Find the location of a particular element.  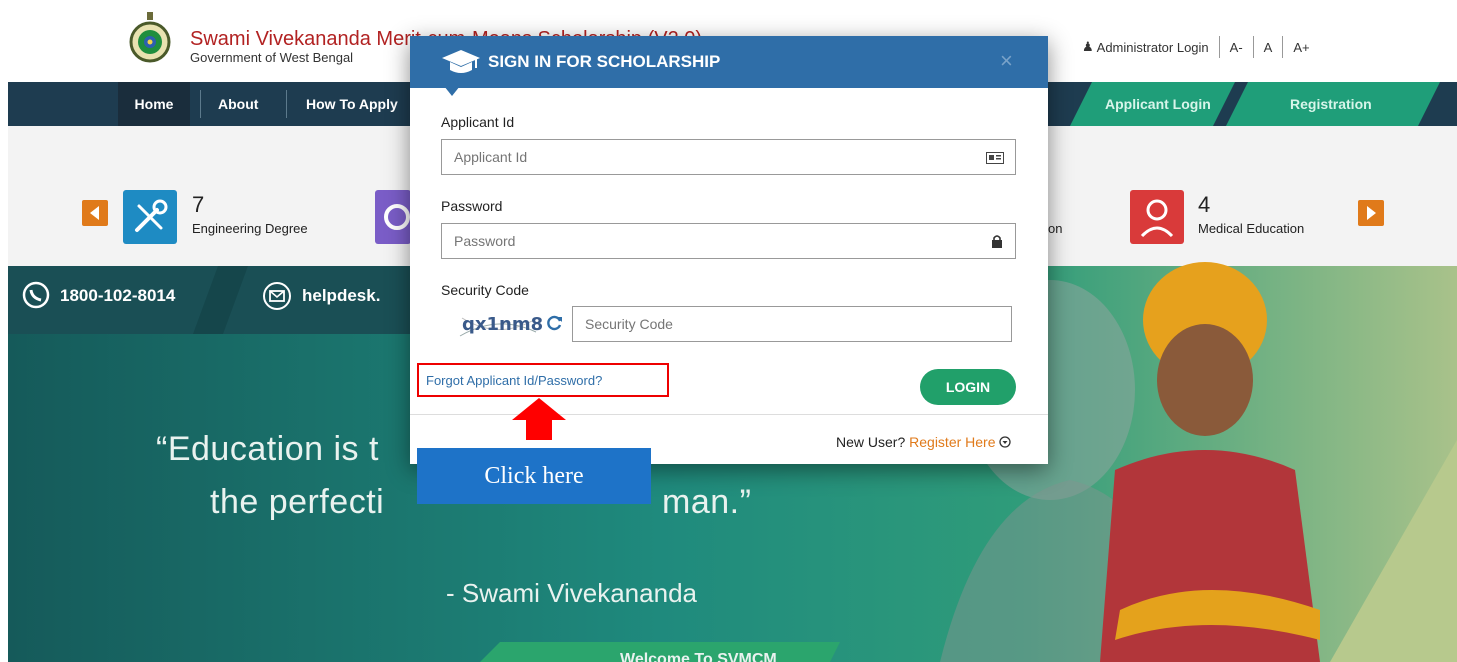

login-button: LOGIN is located at coordinates (968, 387).